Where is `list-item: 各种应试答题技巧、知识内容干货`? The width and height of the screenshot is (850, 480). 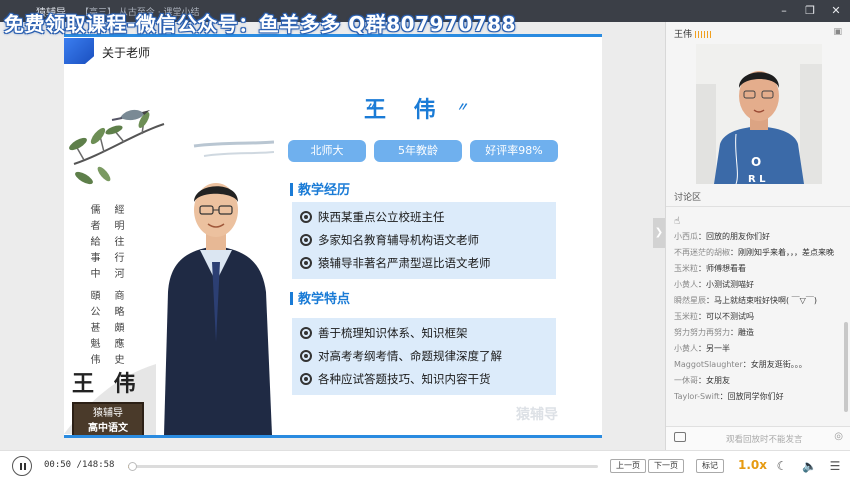
list-item: 各种应试答题技巧、知识内容干货 is located at coordinates (424, 379).